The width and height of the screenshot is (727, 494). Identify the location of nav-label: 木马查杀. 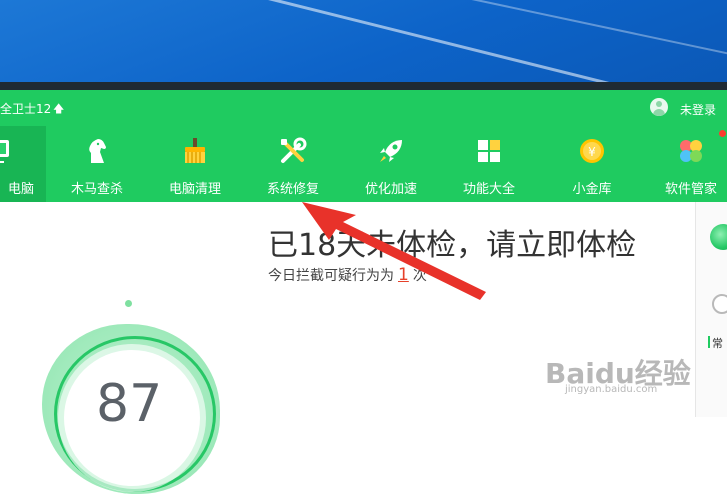
(96, 189).